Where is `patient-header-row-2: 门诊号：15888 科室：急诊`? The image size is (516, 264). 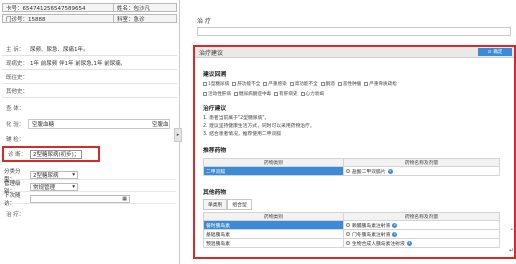 patient-header-row-2: 门诊号：15888 科室：急诊 is located at coordinates (89, 18).